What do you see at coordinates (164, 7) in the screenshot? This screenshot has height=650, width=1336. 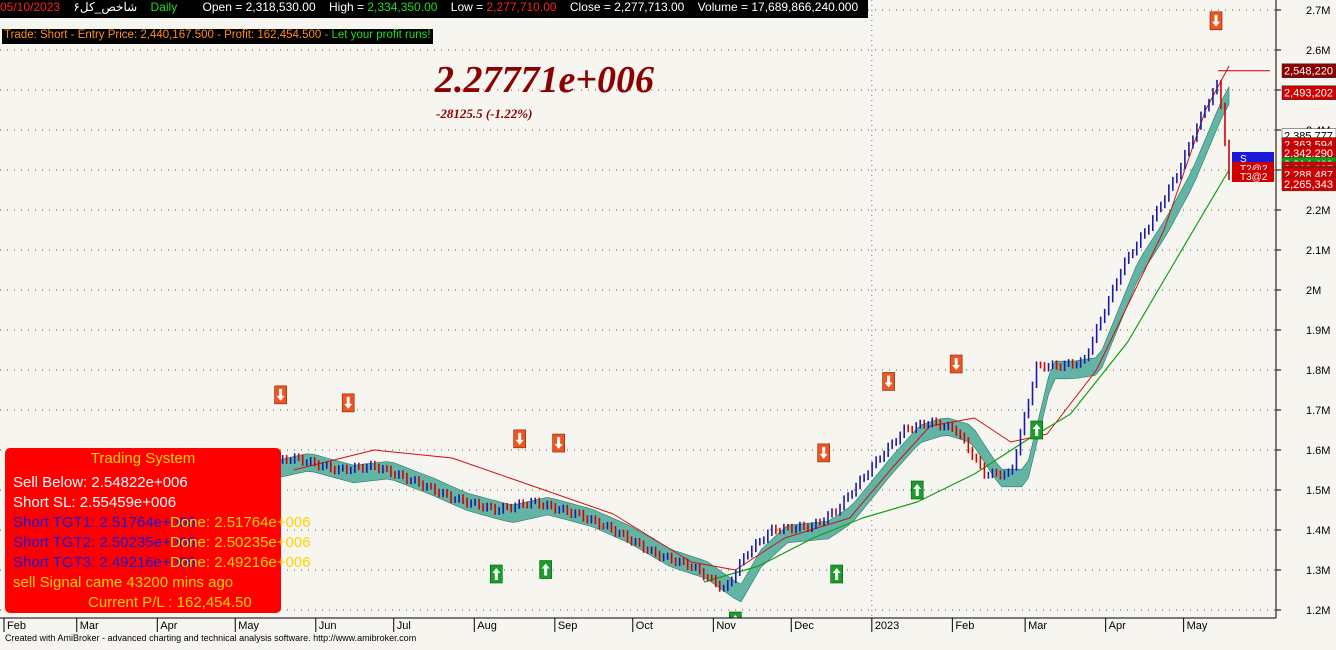 I see `interval-label: Daily` at bounding box center [164, 7].